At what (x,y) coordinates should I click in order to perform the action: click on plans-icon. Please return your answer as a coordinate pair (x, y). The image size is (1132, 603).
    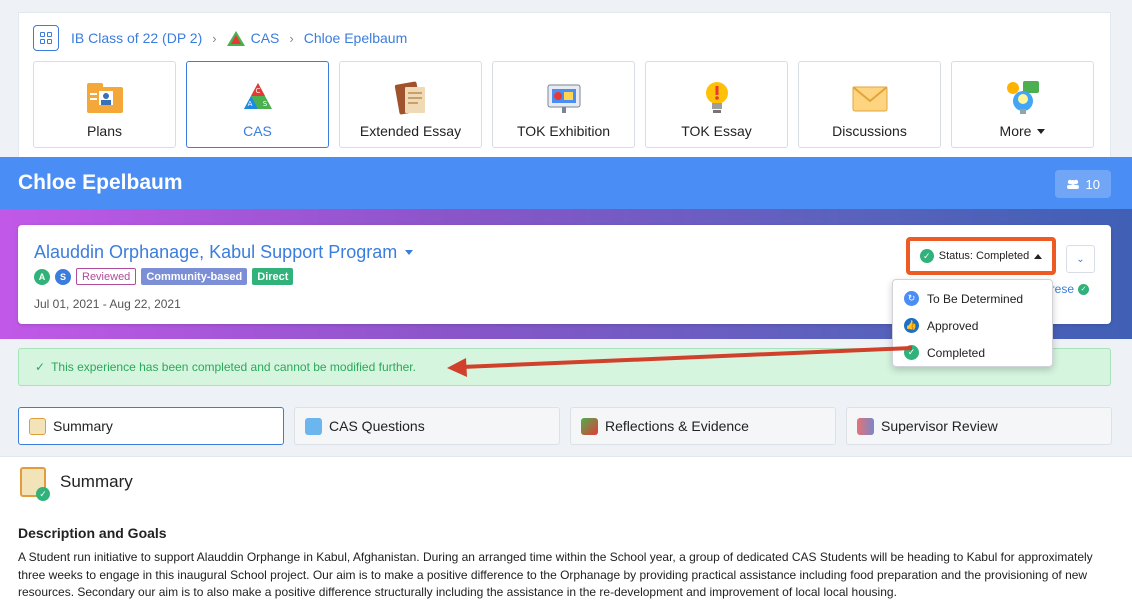
    Looking at the image, I should click on (105, 98).